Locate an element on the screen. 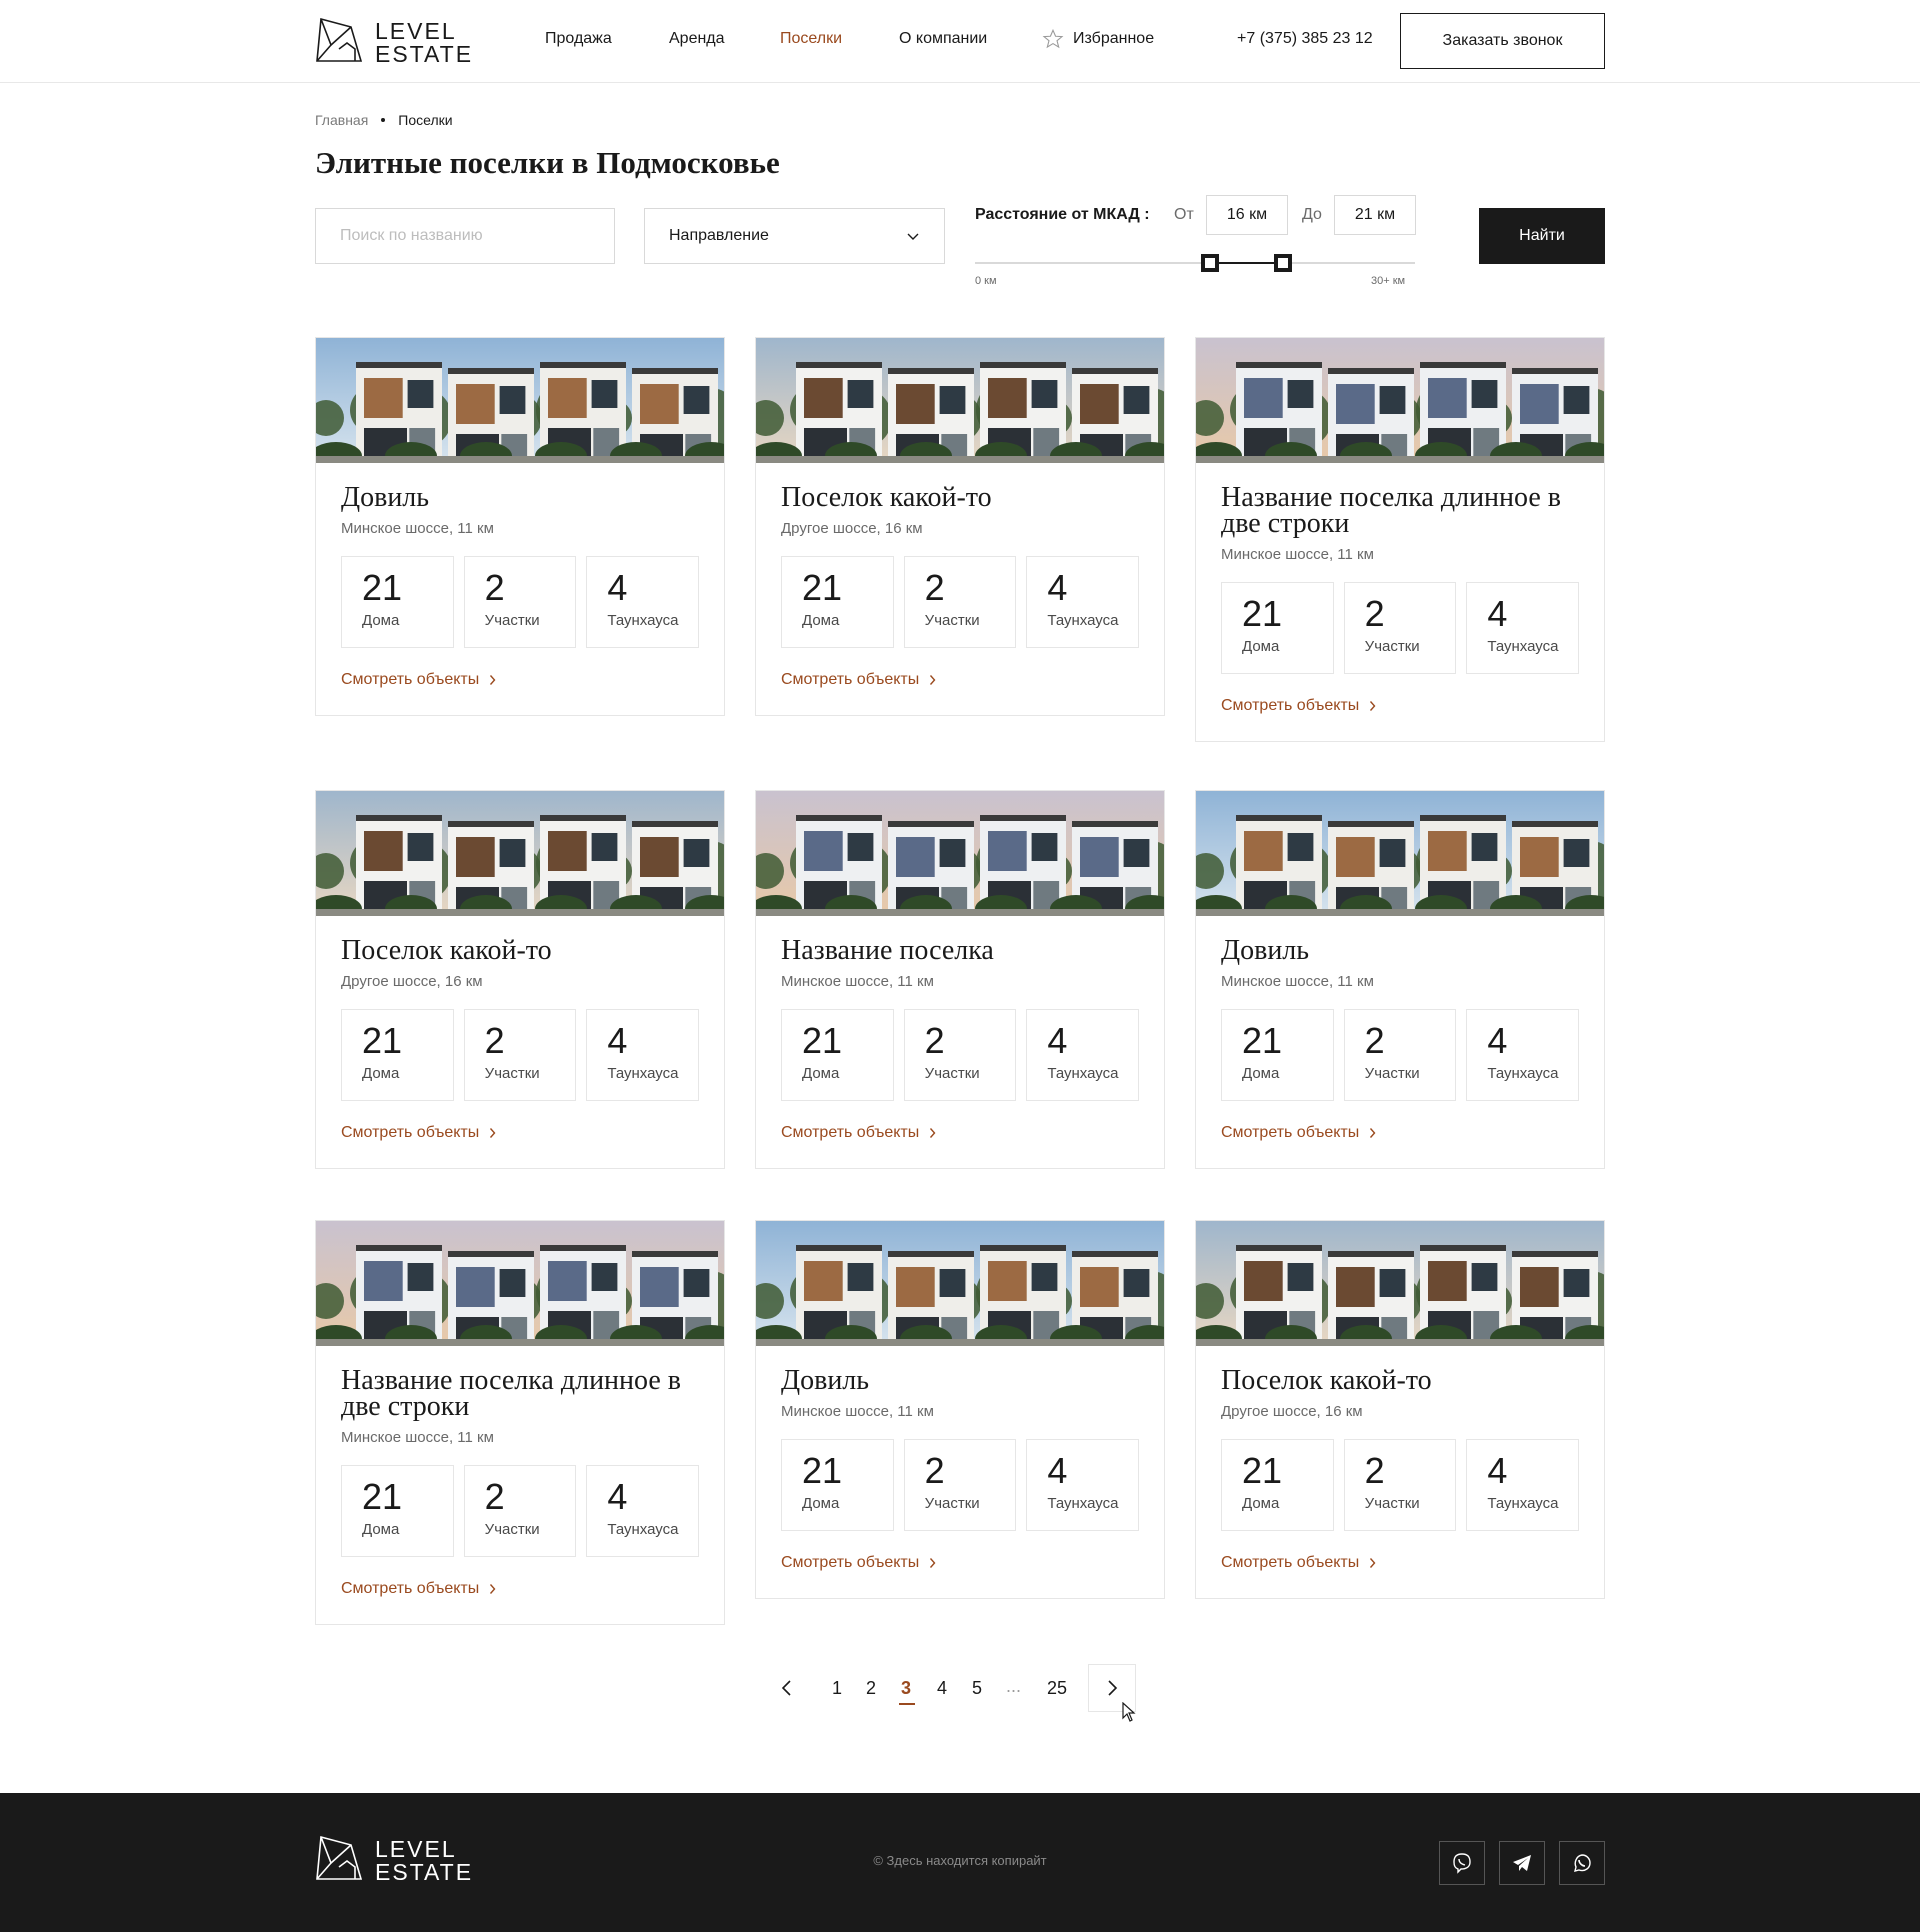 The height and width of the screenshot is (1932, 1920). pagination-page-last: 25 is located at coordinates (1057, 1688).